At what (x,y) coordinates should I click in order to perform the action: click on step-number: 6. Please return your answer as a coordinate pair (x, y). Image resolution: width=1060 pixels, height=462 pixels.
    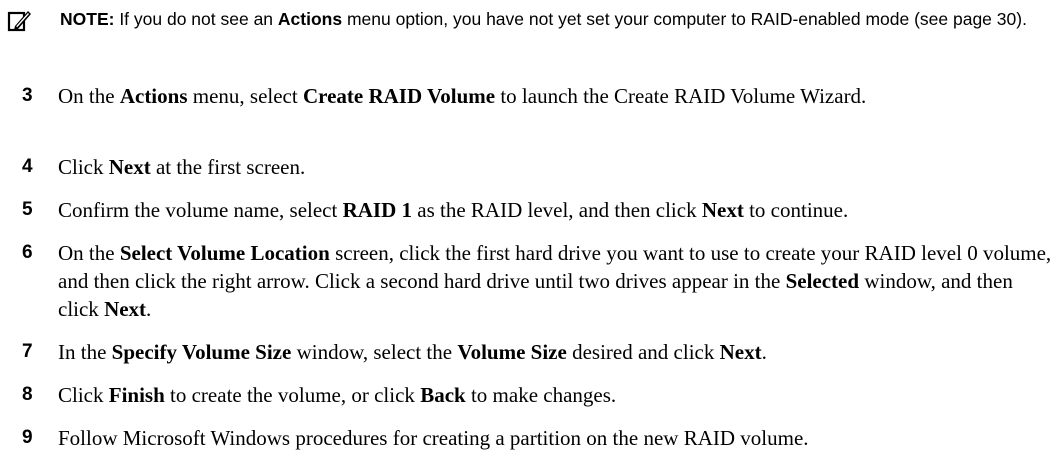
    Looking at the image, I should click on (27, 252).